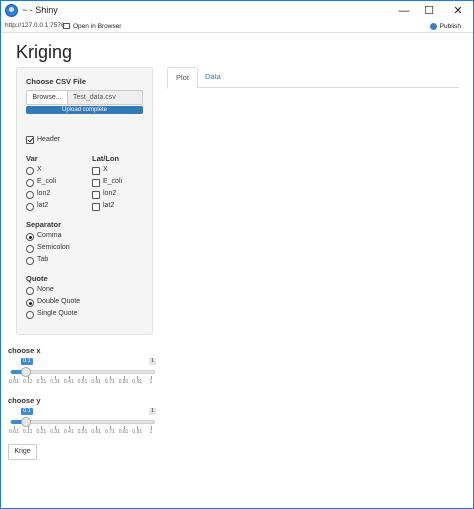  I want to click on latlon-checkbox-x, so click(96, 171).